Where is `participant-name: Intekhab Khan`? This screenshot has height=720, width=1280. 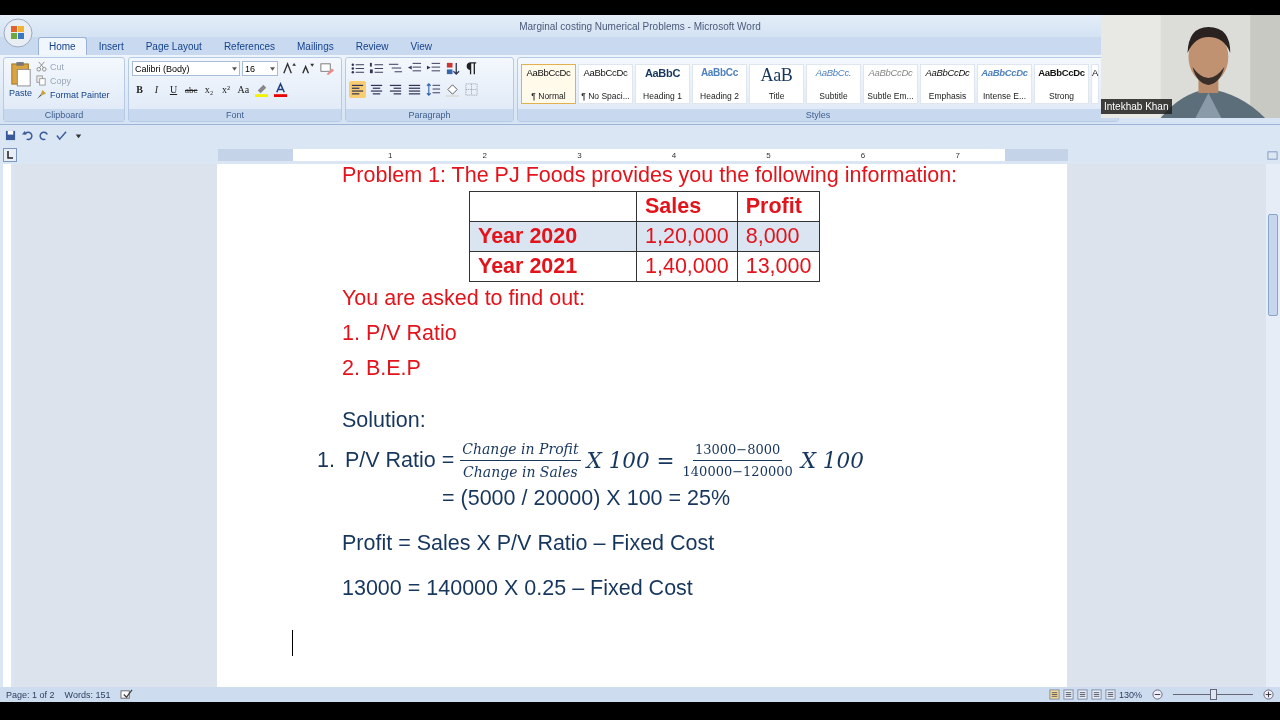
participant-name: Intekhab Khan is located at coordinates (1136, 106).